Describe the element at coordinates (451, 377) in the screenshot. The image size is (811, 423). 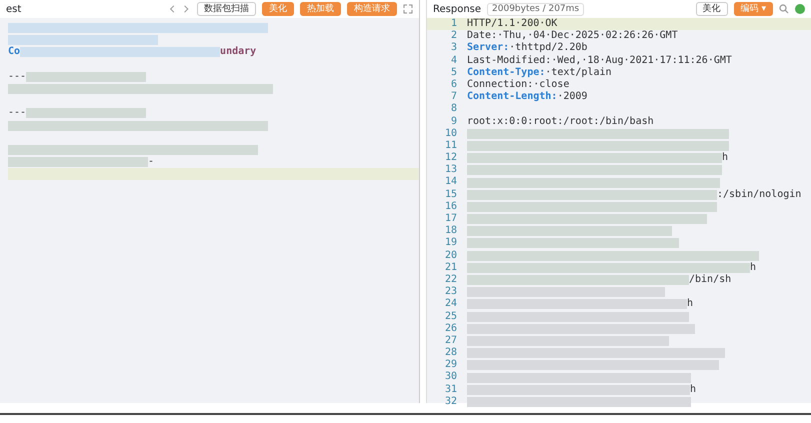
I see `line-number: 30` at that location.